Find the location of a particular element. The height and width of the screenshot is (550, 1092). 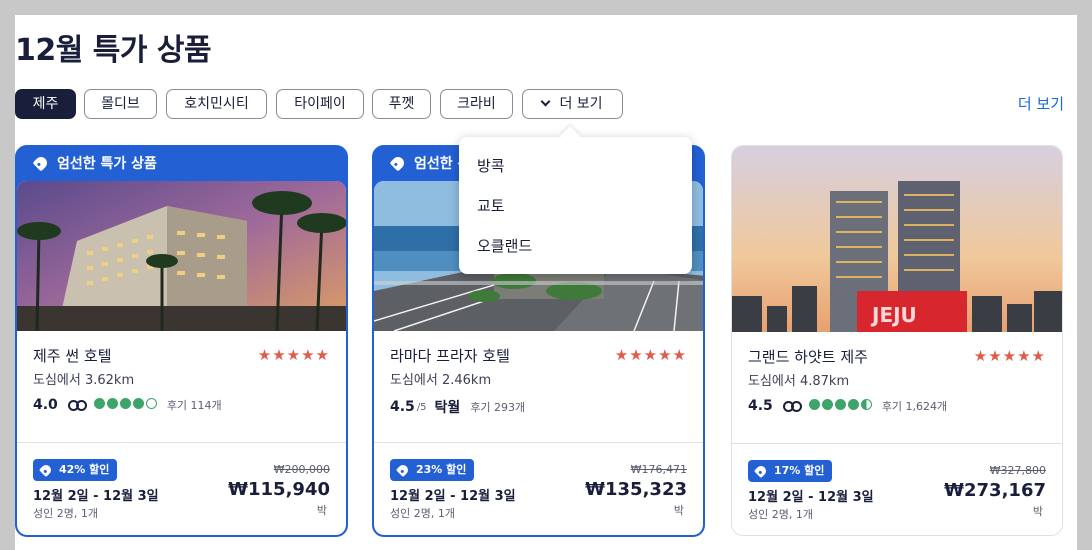

review-summary: 4.5 /5 탁월 후기 293개 is located at coordinates (457, 407).